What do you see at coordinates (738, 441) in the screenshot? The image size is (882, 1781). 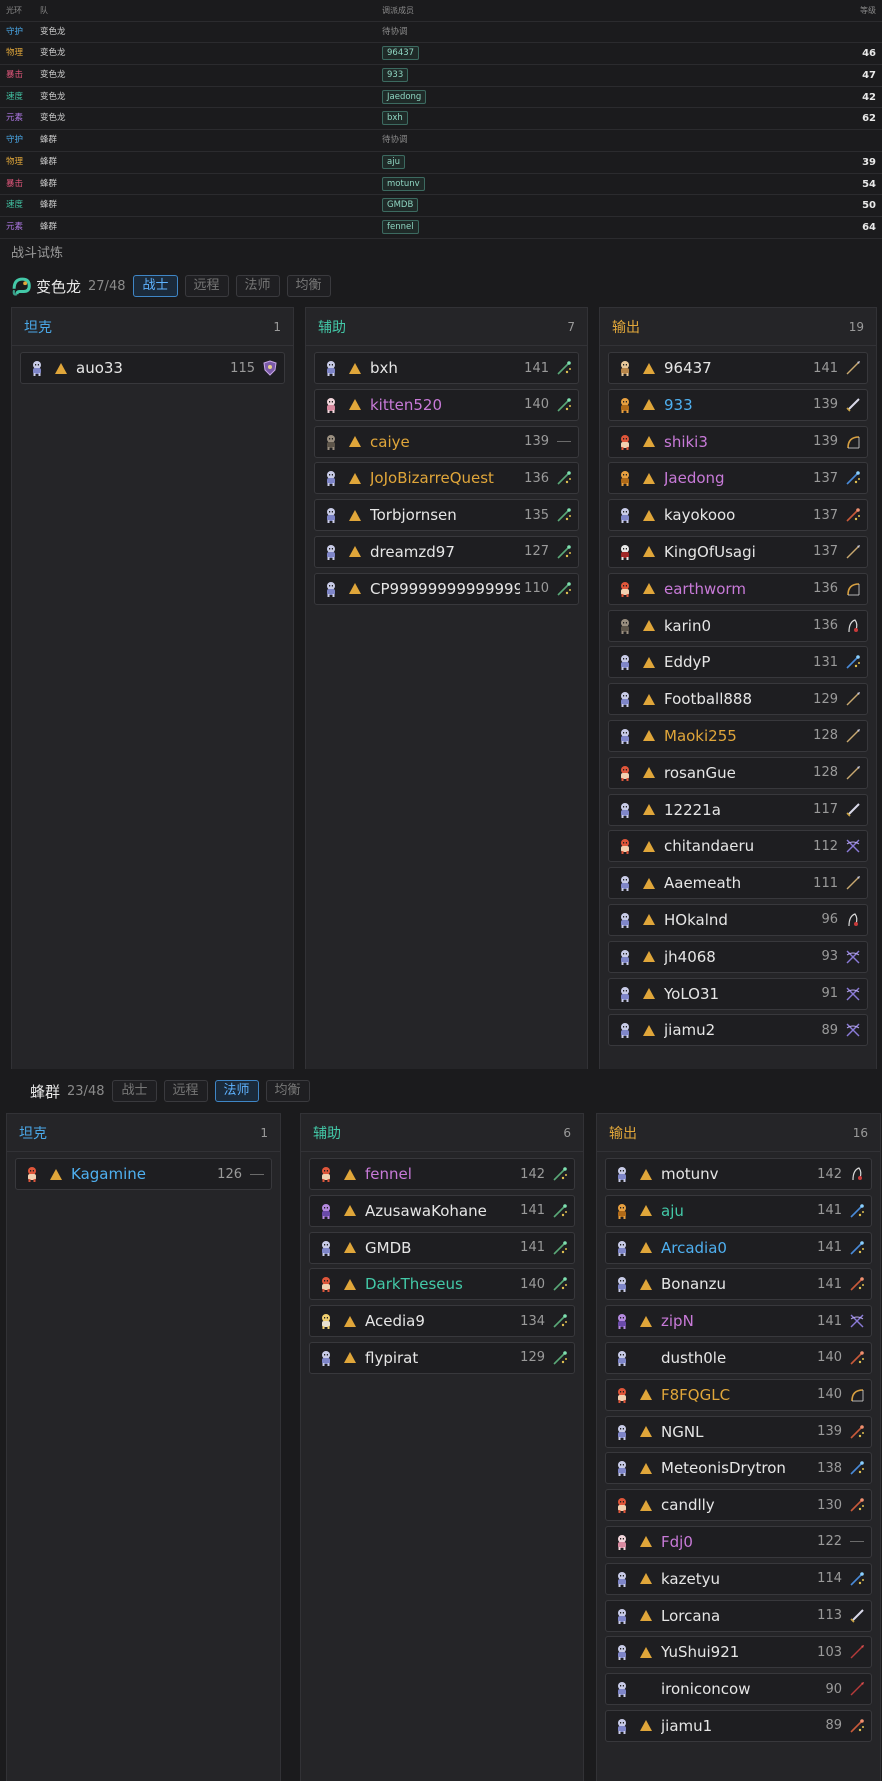 I see `player-row: shiki3 139` at bounding box center [738, 441].